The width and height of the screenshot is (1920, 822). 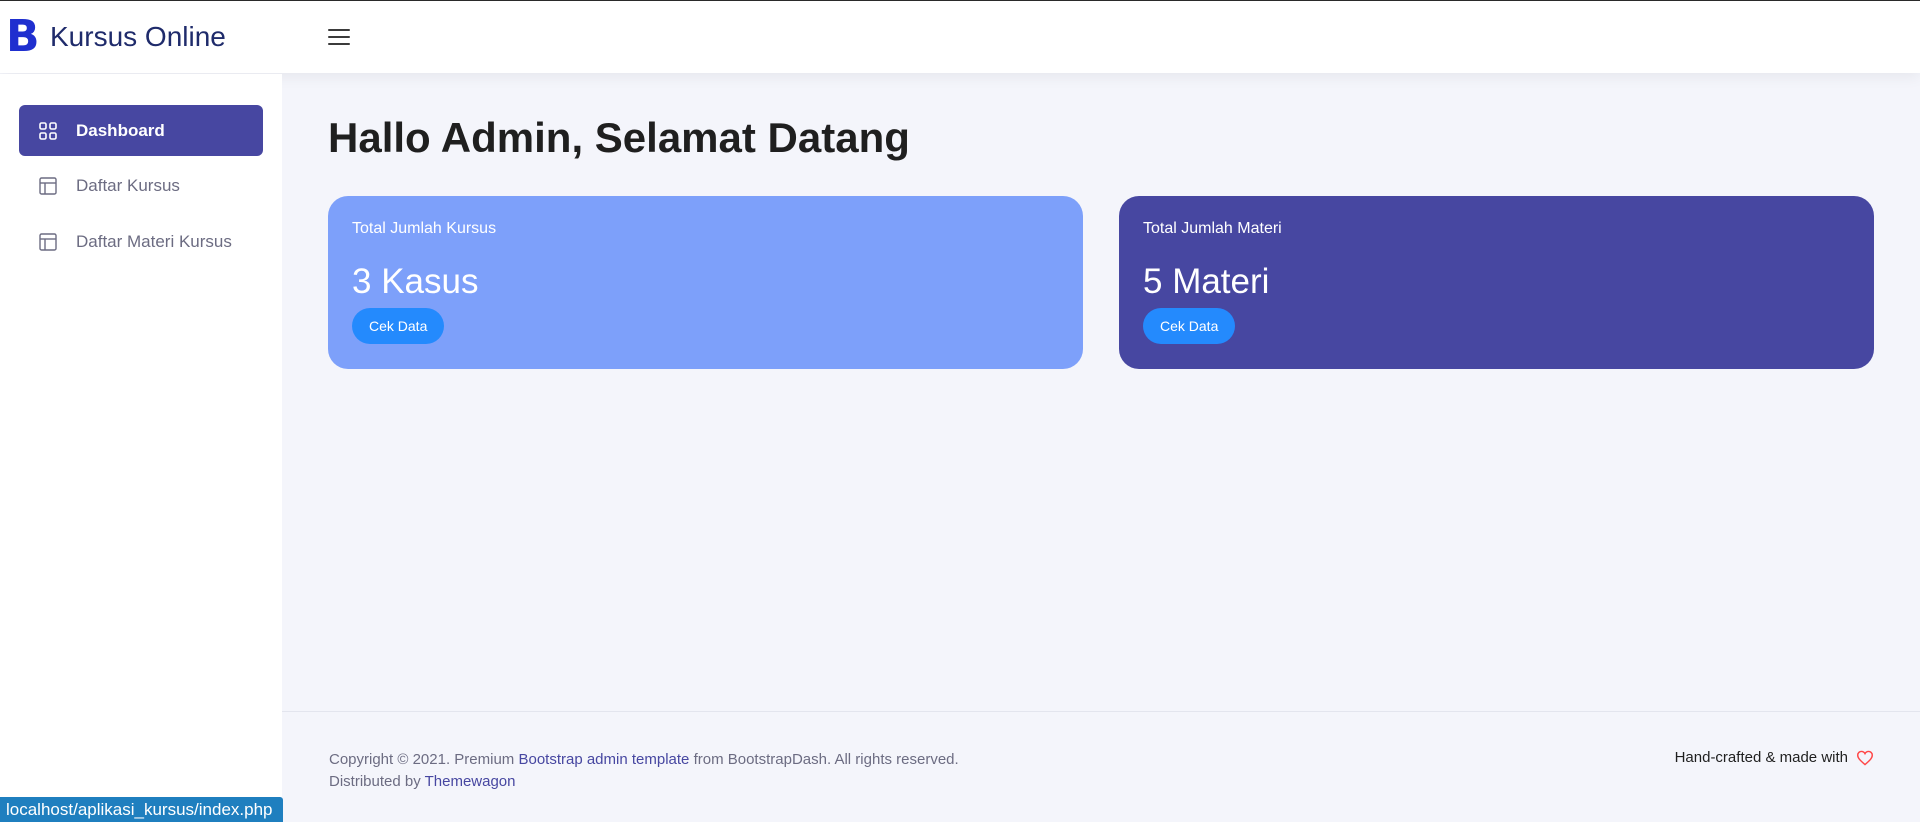 What do you see at coordinates (141, 809) in the screenshot?
I see `browser-status-url: localhost/aplikasi_kursus/index.php` at bounding box center [141, 809].